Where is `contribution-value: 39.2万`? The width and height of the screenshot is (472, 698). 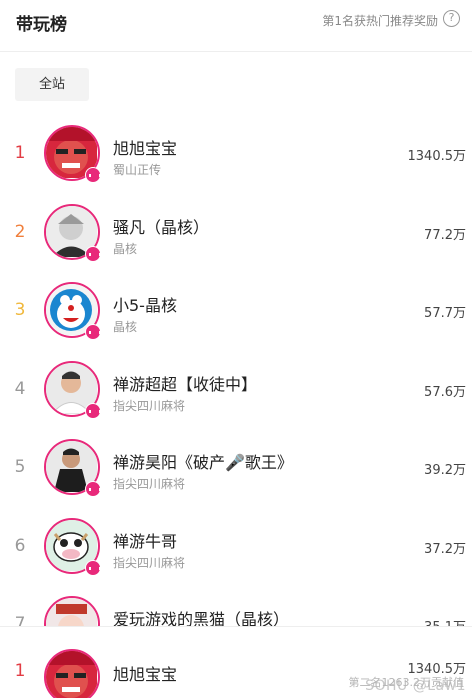 contribution-value: 39.2万 is located at coordinates (445, 470).